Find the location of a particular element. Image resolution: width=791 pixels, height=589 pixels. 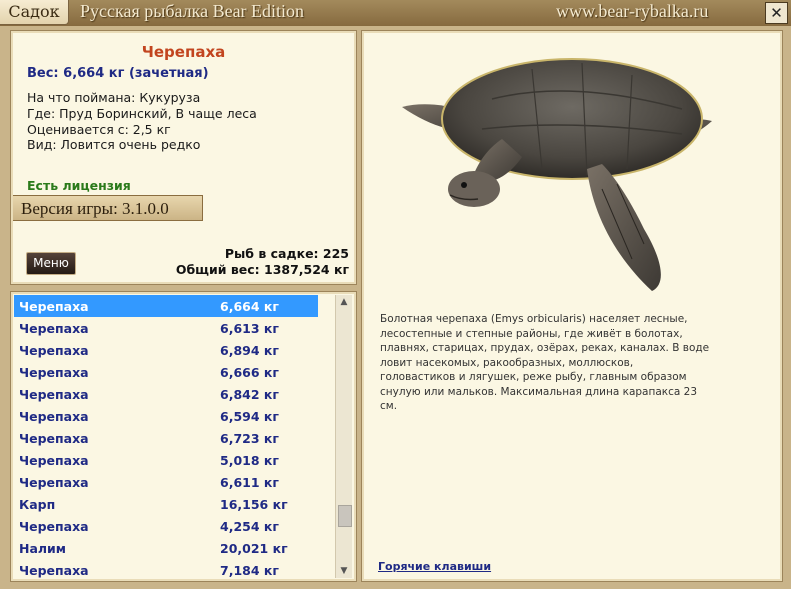

list-item-weight: 16,156 кг is located at coordinates (254, 504).